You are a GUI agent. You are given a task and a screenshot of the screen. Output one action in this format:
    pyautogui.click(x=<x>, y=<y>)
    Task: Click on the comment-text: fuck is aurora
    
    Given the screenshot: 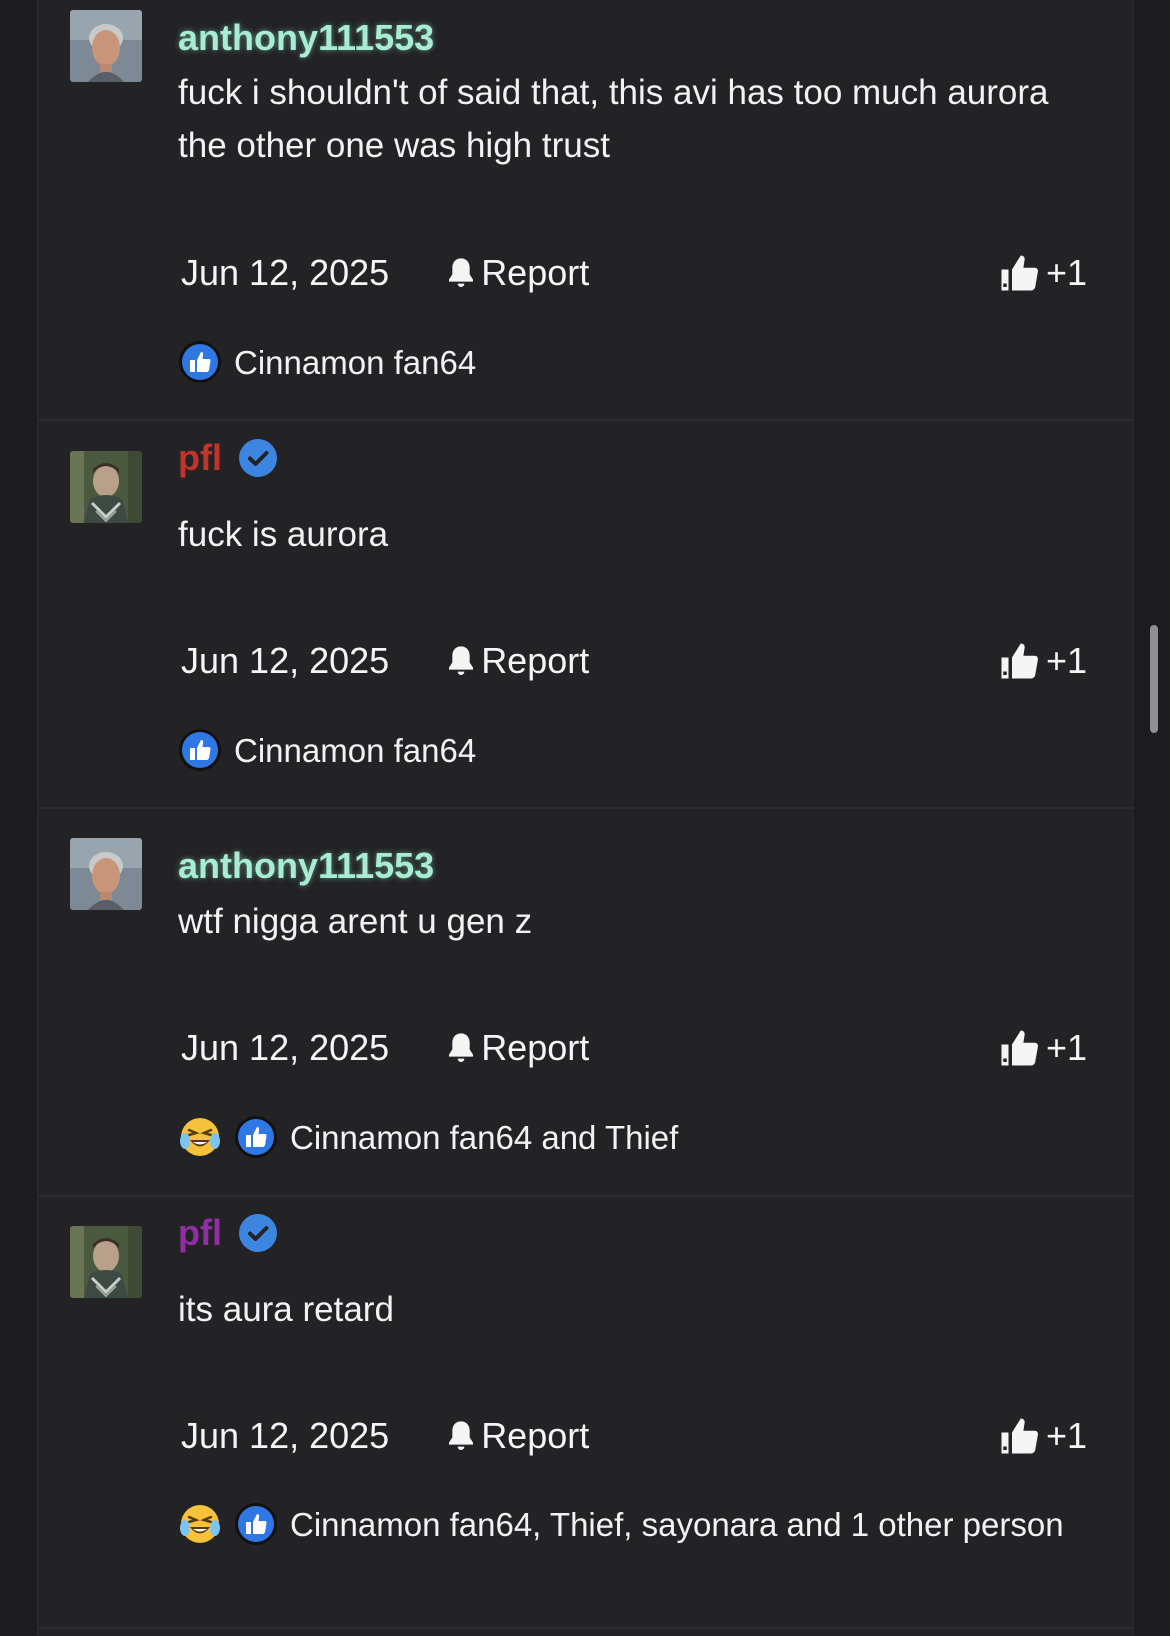 What is the action you would take?
    pyautogui.click(x=283, y=534)
    